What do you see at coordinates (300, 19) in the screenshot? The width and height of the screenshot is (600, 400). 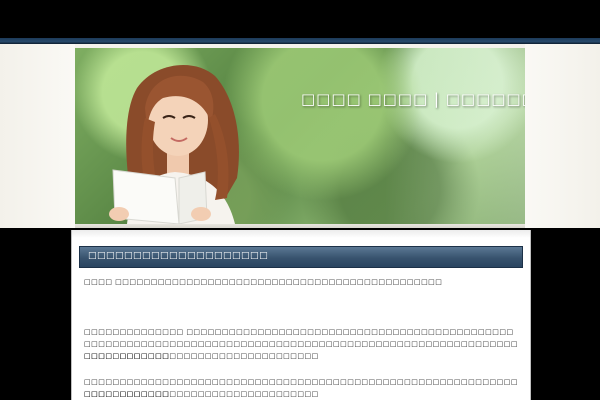 I see `top-bar` at bounding box center [300, 19].